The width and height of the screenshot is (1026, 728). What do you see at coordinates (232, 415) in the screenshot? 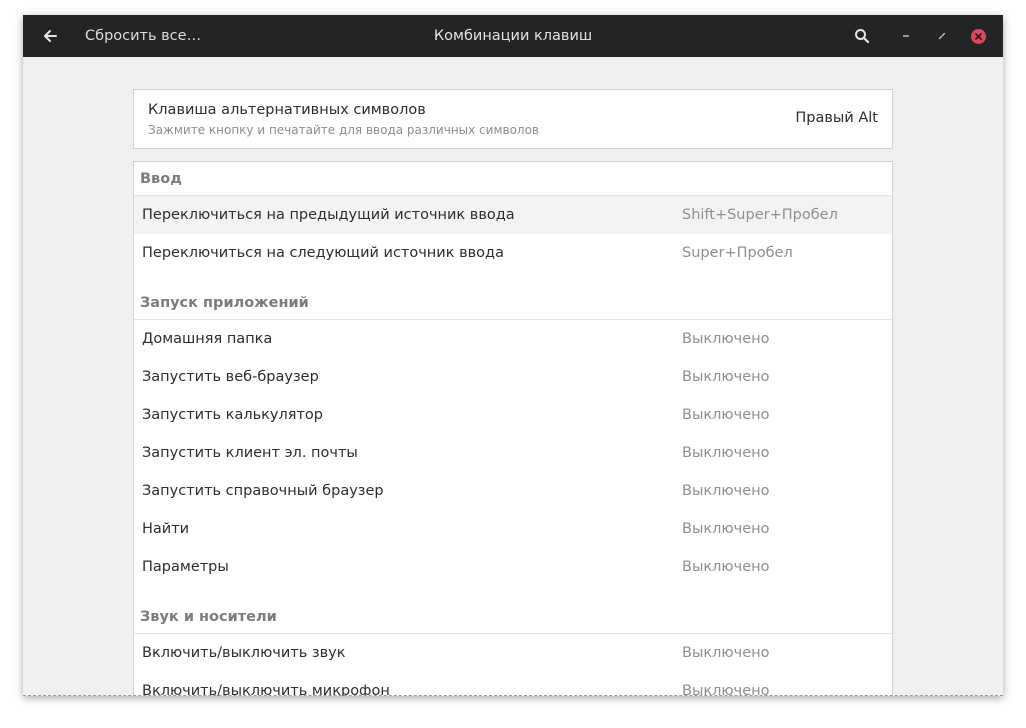
I see `shortcut-name: Запустить калькулятор` at bounding box center [232, 415].